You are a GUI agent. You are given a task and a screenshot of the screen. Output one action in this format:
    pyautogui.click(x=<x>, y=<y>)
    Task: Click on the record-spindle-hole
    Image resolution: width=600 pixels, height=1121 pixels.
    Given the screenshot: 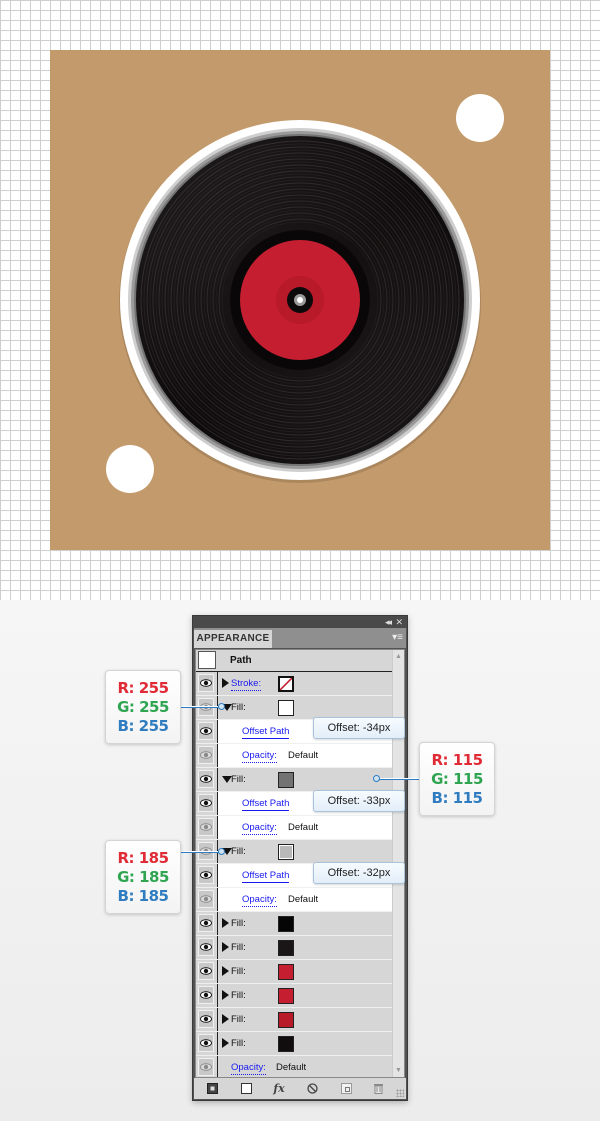 What is the action you would take?
    pyautogui.click(x=300, y=300)
    